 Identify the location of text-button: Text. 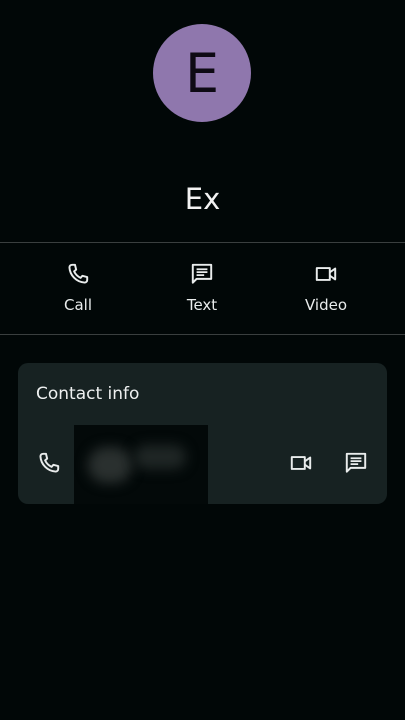
(202, 288).